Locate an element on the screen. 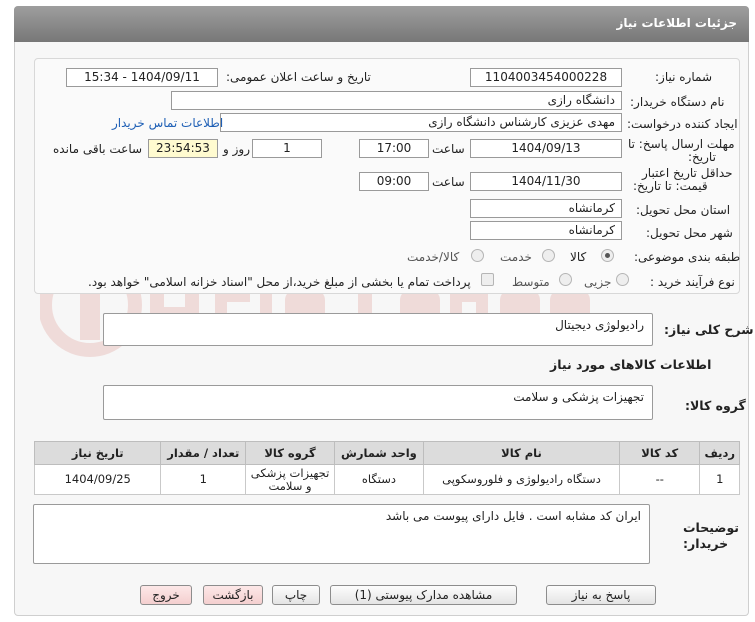 The width and height of the screenshot is (755, 622). creator-label: ایجاد کننده درخواست: is located at coordinates (682, 124).